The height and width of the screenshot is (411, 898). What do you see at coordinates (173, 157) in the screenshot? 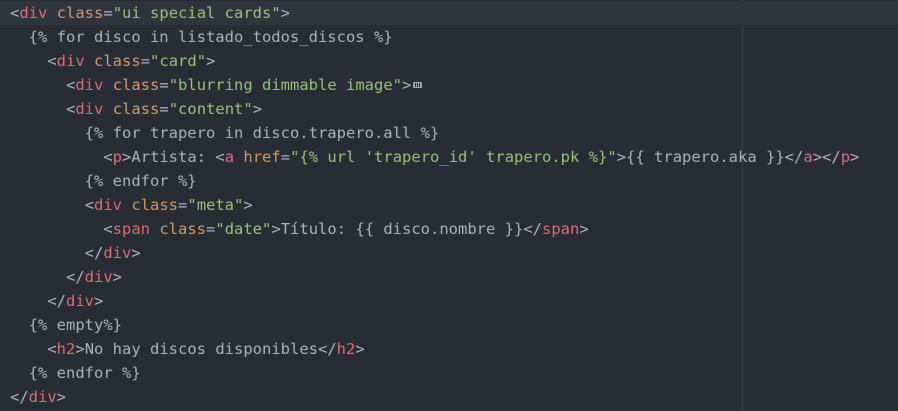
I see `code-text: Artista:` at bounding box center [173, 157].